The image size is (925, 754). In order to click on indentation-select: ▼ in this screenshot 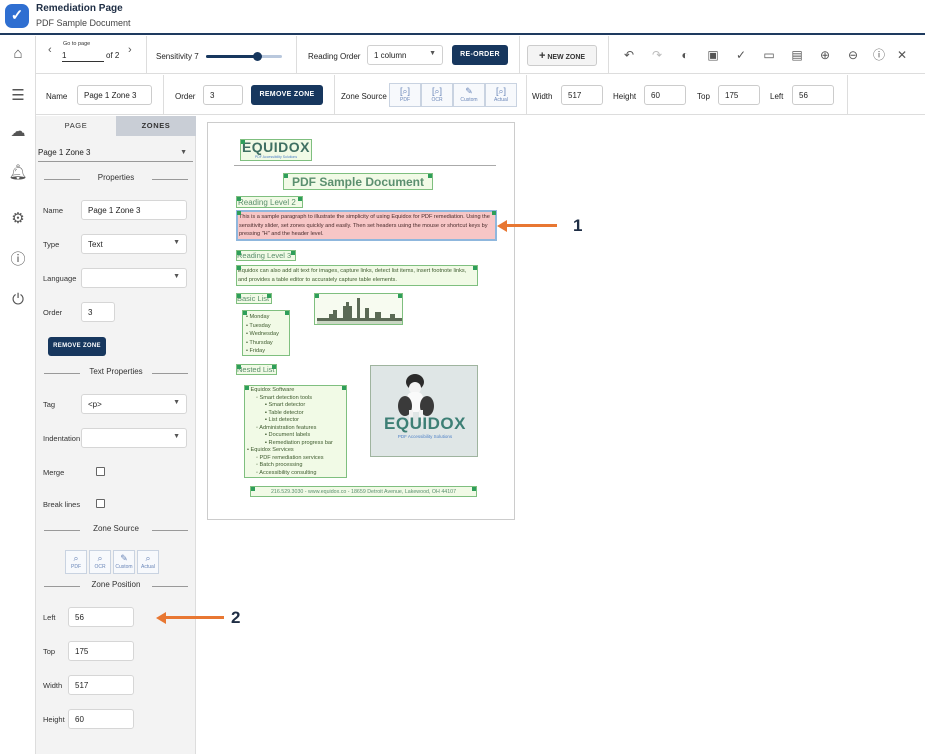, I will do `click(134, 438)`.